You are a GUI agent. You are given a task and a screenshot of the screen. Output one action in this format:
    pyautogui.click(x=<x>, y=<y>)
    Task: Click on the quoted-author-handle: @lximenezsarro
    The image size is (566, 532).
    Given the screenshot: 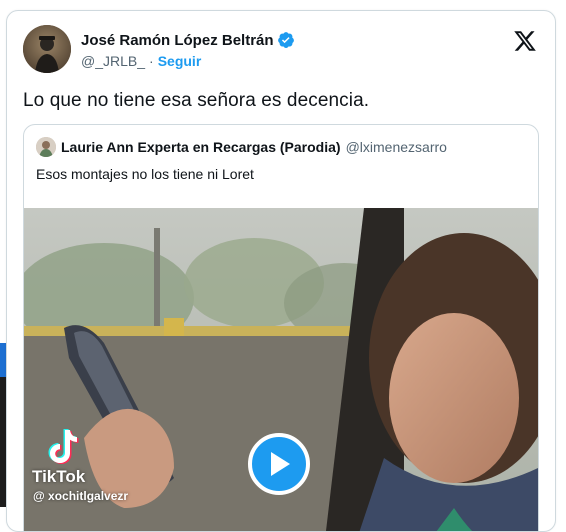 What is the action you would take?
    pyautogui.click(x=396, y=147)
    